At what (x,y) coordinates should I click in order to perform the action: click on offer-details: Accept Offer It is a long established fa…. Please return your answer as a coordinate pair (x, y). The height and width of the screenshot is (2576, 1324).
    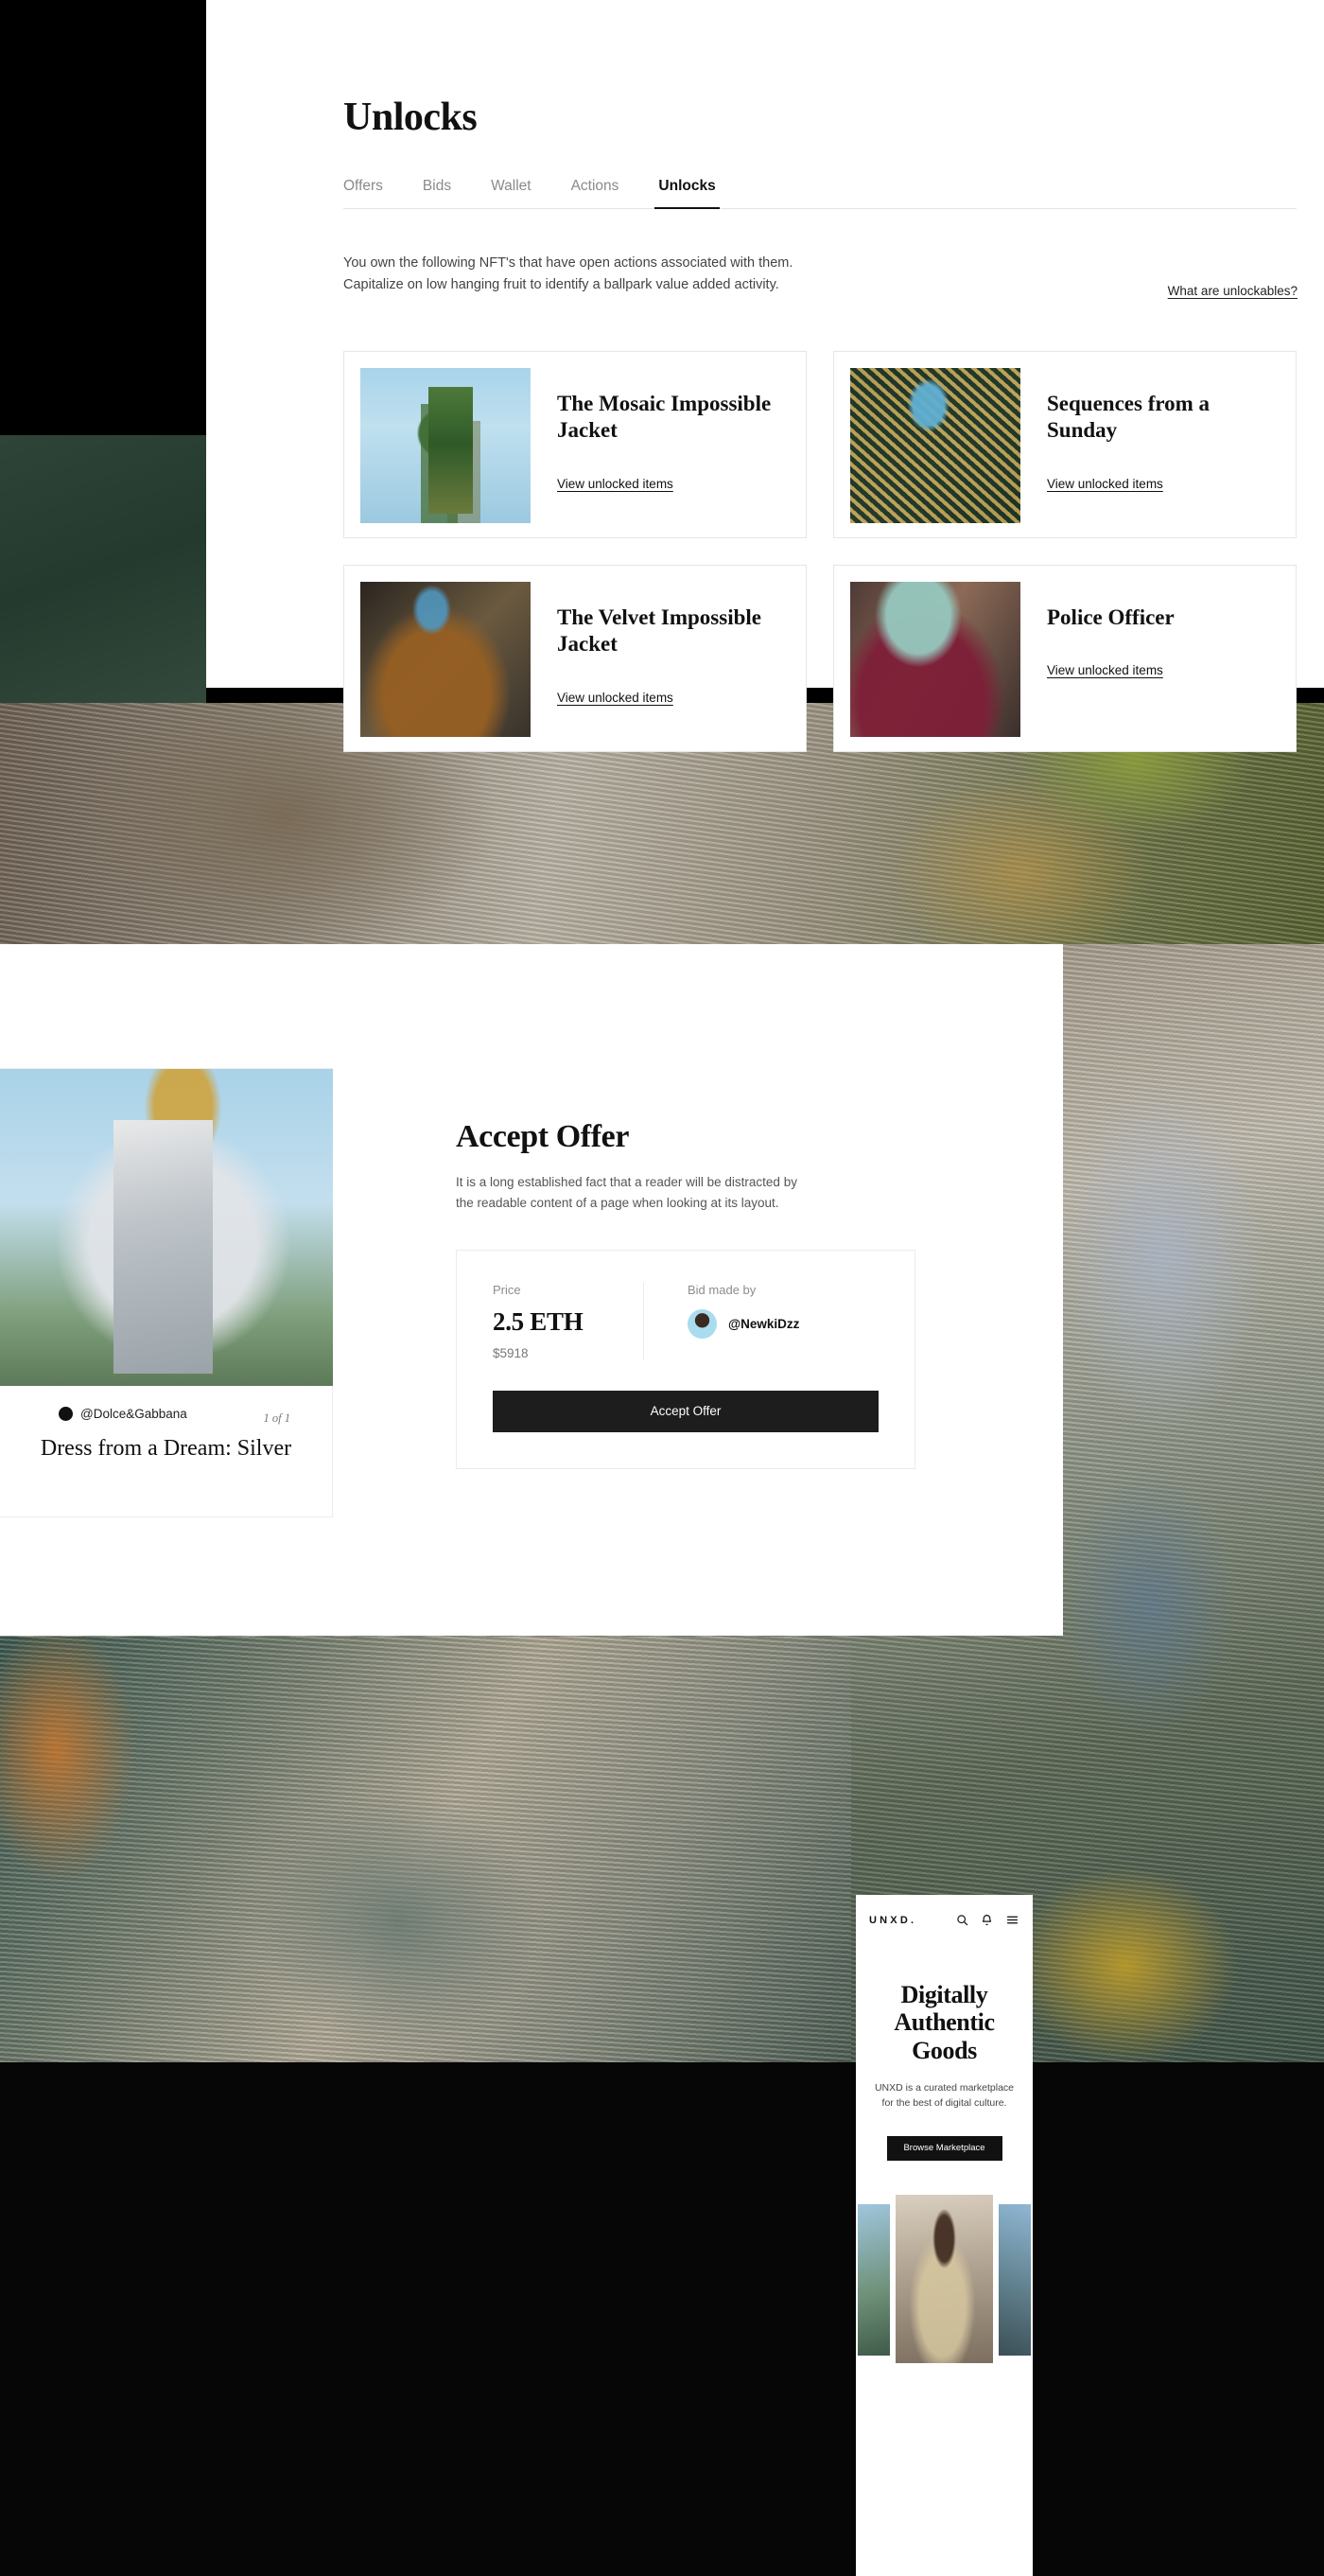
    Looking at the image, I should click on (686, 1294).